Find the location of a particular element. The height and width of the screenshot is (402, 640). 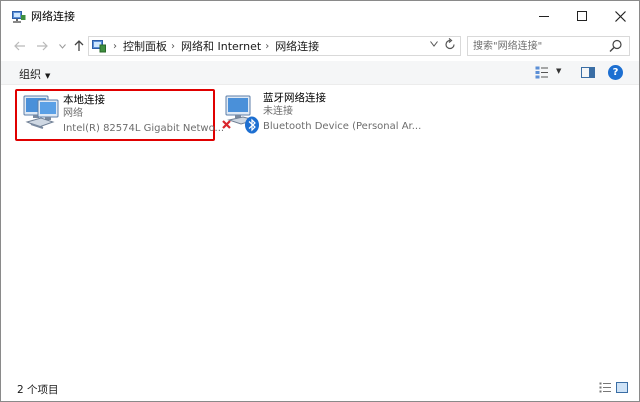

caret-down-icon: ▼ is located at coordinates (48, 76).